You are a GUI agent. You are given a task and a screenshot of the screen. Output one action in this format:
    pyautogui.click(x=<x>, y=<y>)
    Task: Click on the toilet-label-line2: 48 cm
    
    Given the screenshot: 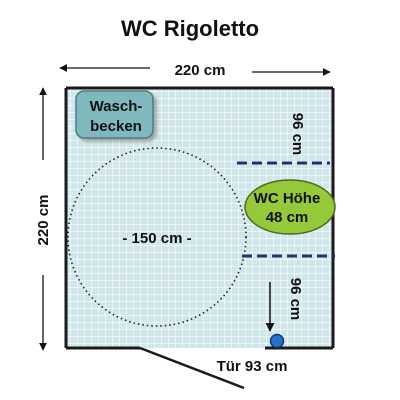 What is the action you would take?
    pyautogui.click(x=287, y=217)
    